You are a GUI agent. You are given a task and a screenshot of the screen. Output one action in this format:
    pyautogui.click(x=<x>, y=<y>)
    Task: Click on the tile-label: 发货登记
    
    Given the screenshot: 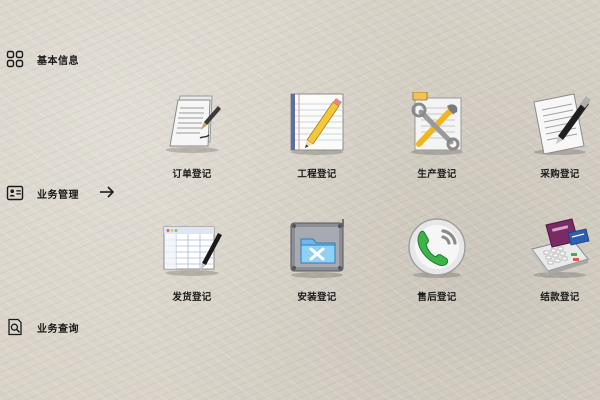 What is the action you would take?
    pyautogui.click(x=192, y=297)
    